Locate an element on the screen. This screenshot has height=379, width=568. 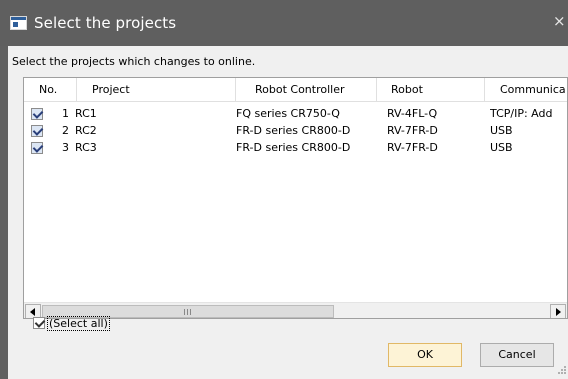
column-header-robot-controller: Robot Controller is located at coordinates (306, 89).